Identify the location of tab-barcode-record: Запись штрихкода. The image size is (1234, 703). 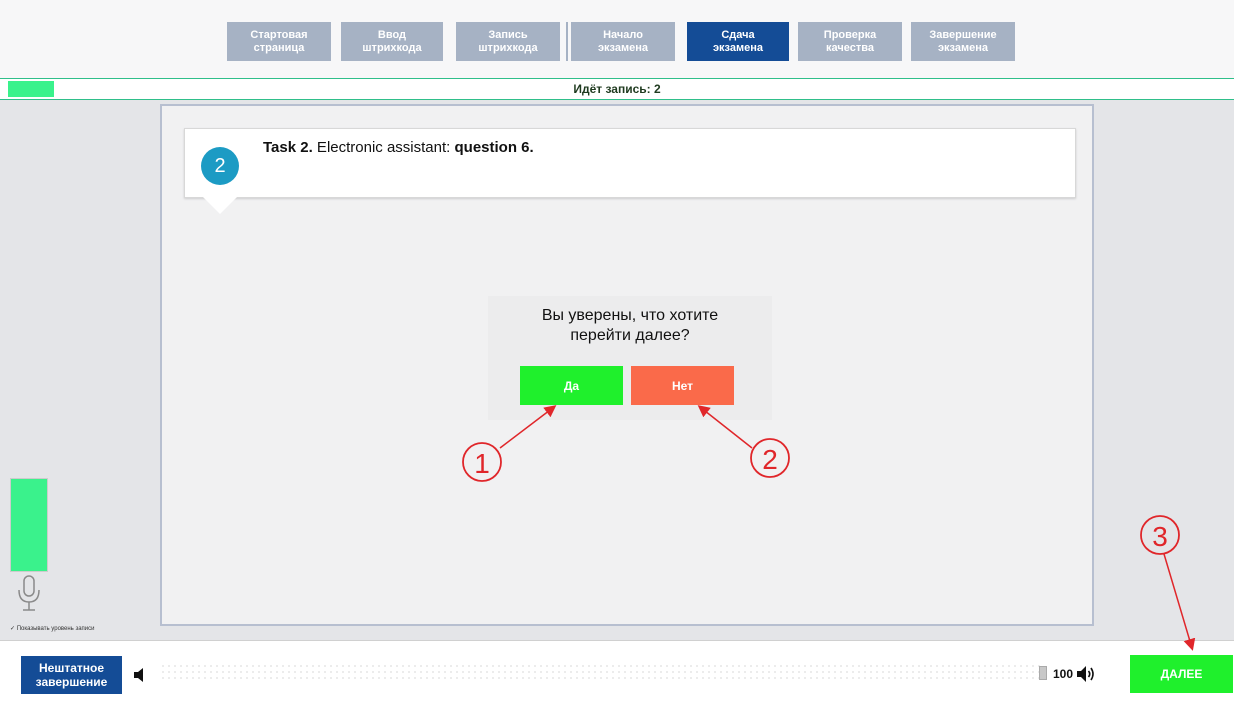
(508, 41).